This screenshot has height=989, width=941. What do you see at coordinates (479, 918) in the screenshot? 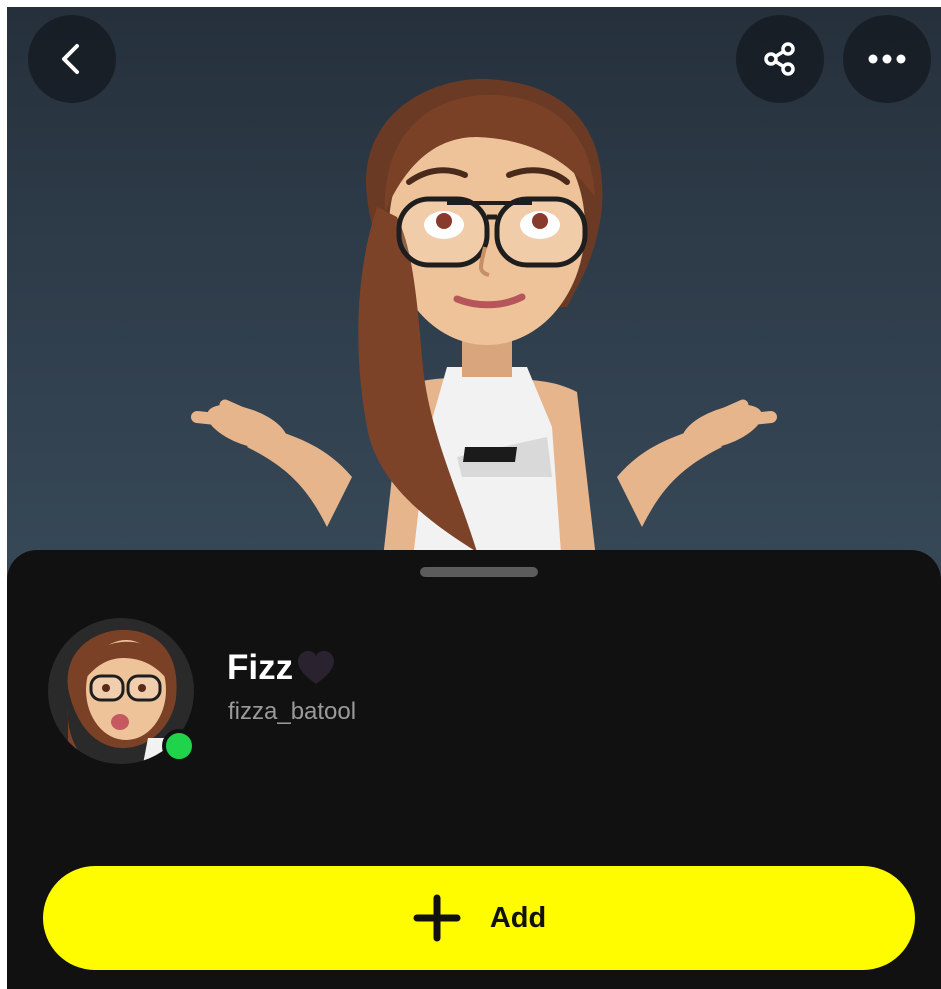
I see `add-friend-button: Add` at bounding box center [479, 918].